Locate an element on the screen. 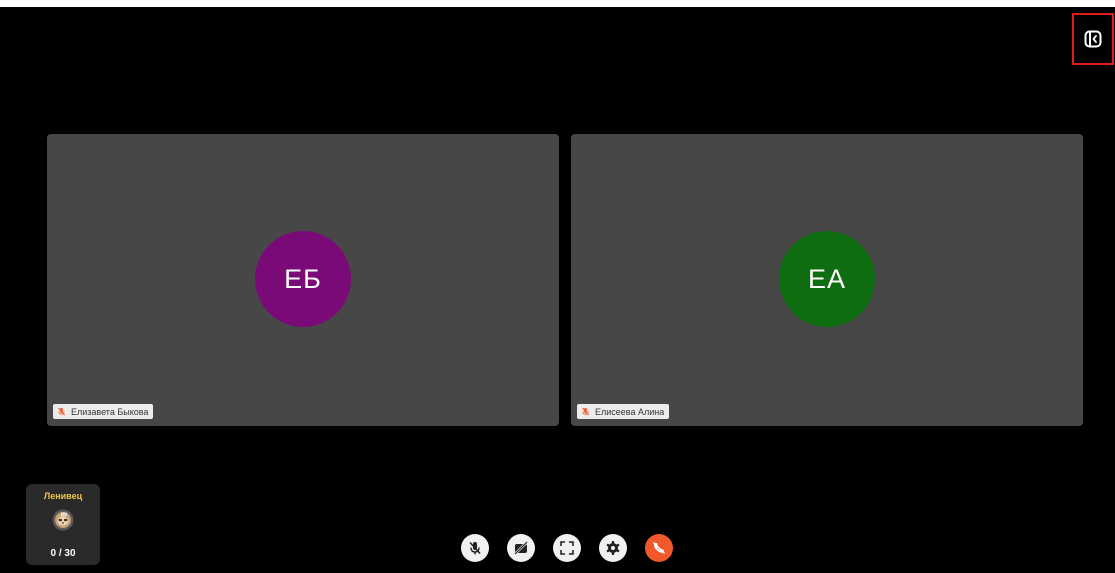  fullscreen-button is located at coordinates (567, 548).